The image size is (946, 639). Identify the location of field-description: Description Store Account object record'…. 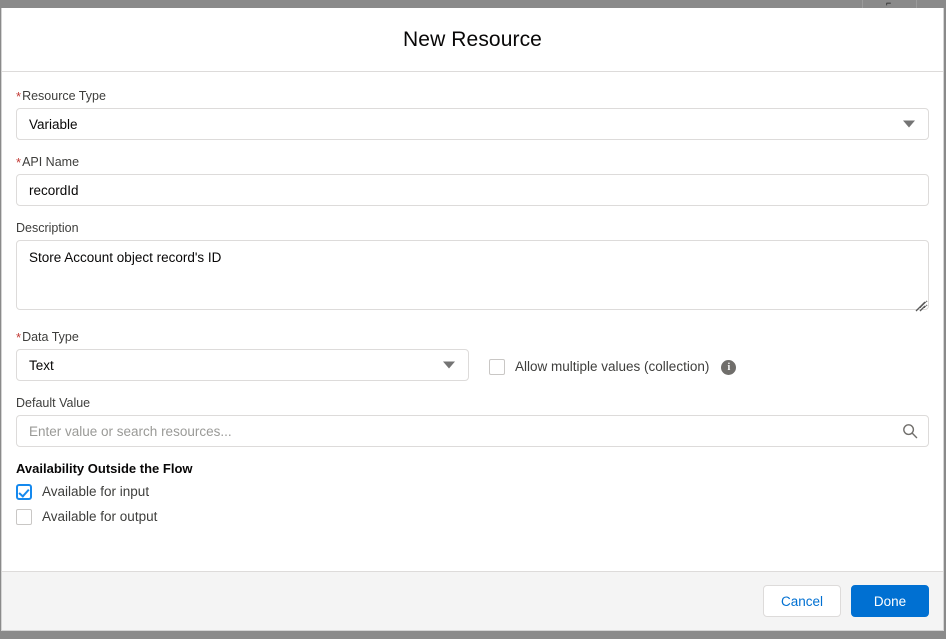
(472, 267).